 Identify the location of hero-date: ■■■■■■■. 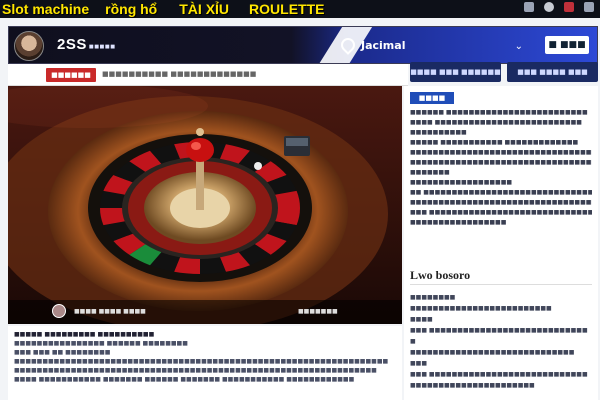
(318, 311).